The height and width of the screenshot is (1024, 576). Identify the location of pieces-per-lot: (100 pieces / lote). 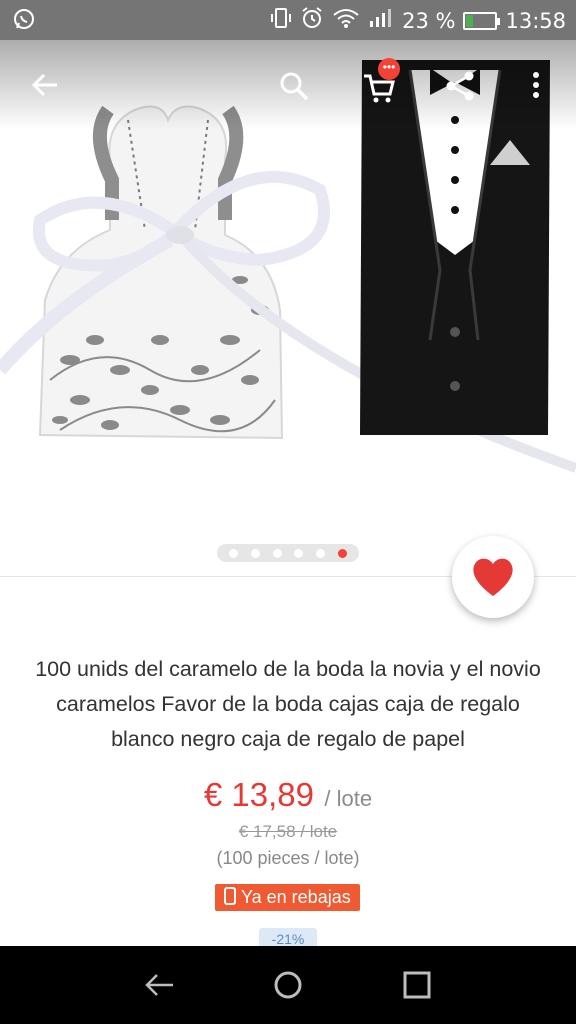
(288, 858).